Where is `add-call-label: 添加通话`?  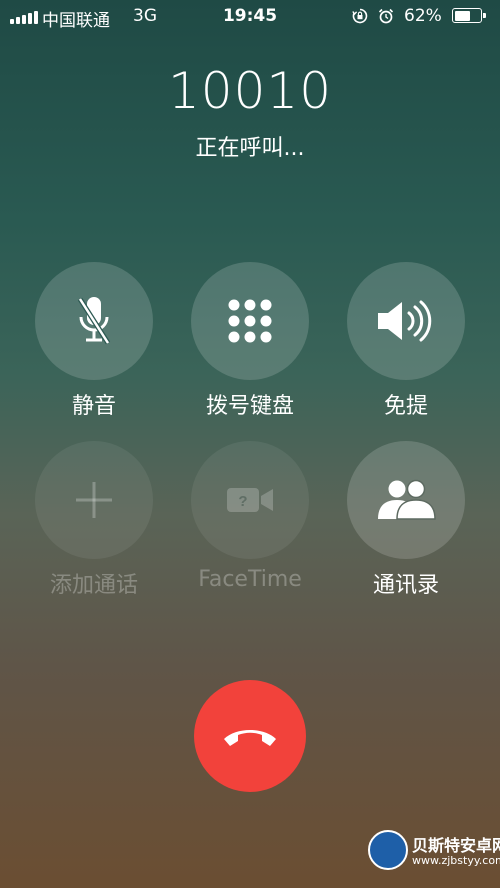
add-call-label: 添加通话 is located at coordinates (93, 585).